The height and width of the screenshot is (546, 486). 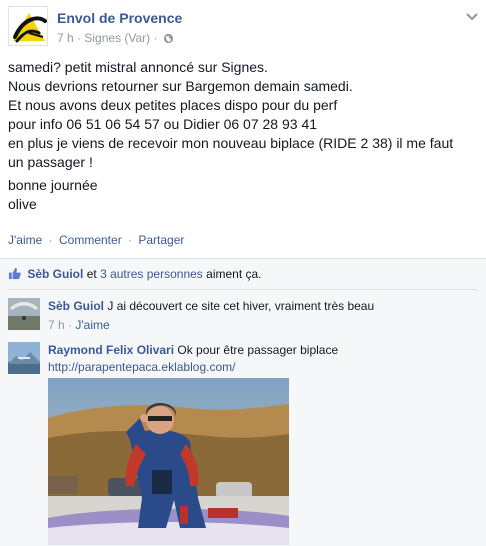 What do you see at coordinates (56, 325) in the screenshot?
I see `comment-time: 7 h` at bounding box center [56, 325].